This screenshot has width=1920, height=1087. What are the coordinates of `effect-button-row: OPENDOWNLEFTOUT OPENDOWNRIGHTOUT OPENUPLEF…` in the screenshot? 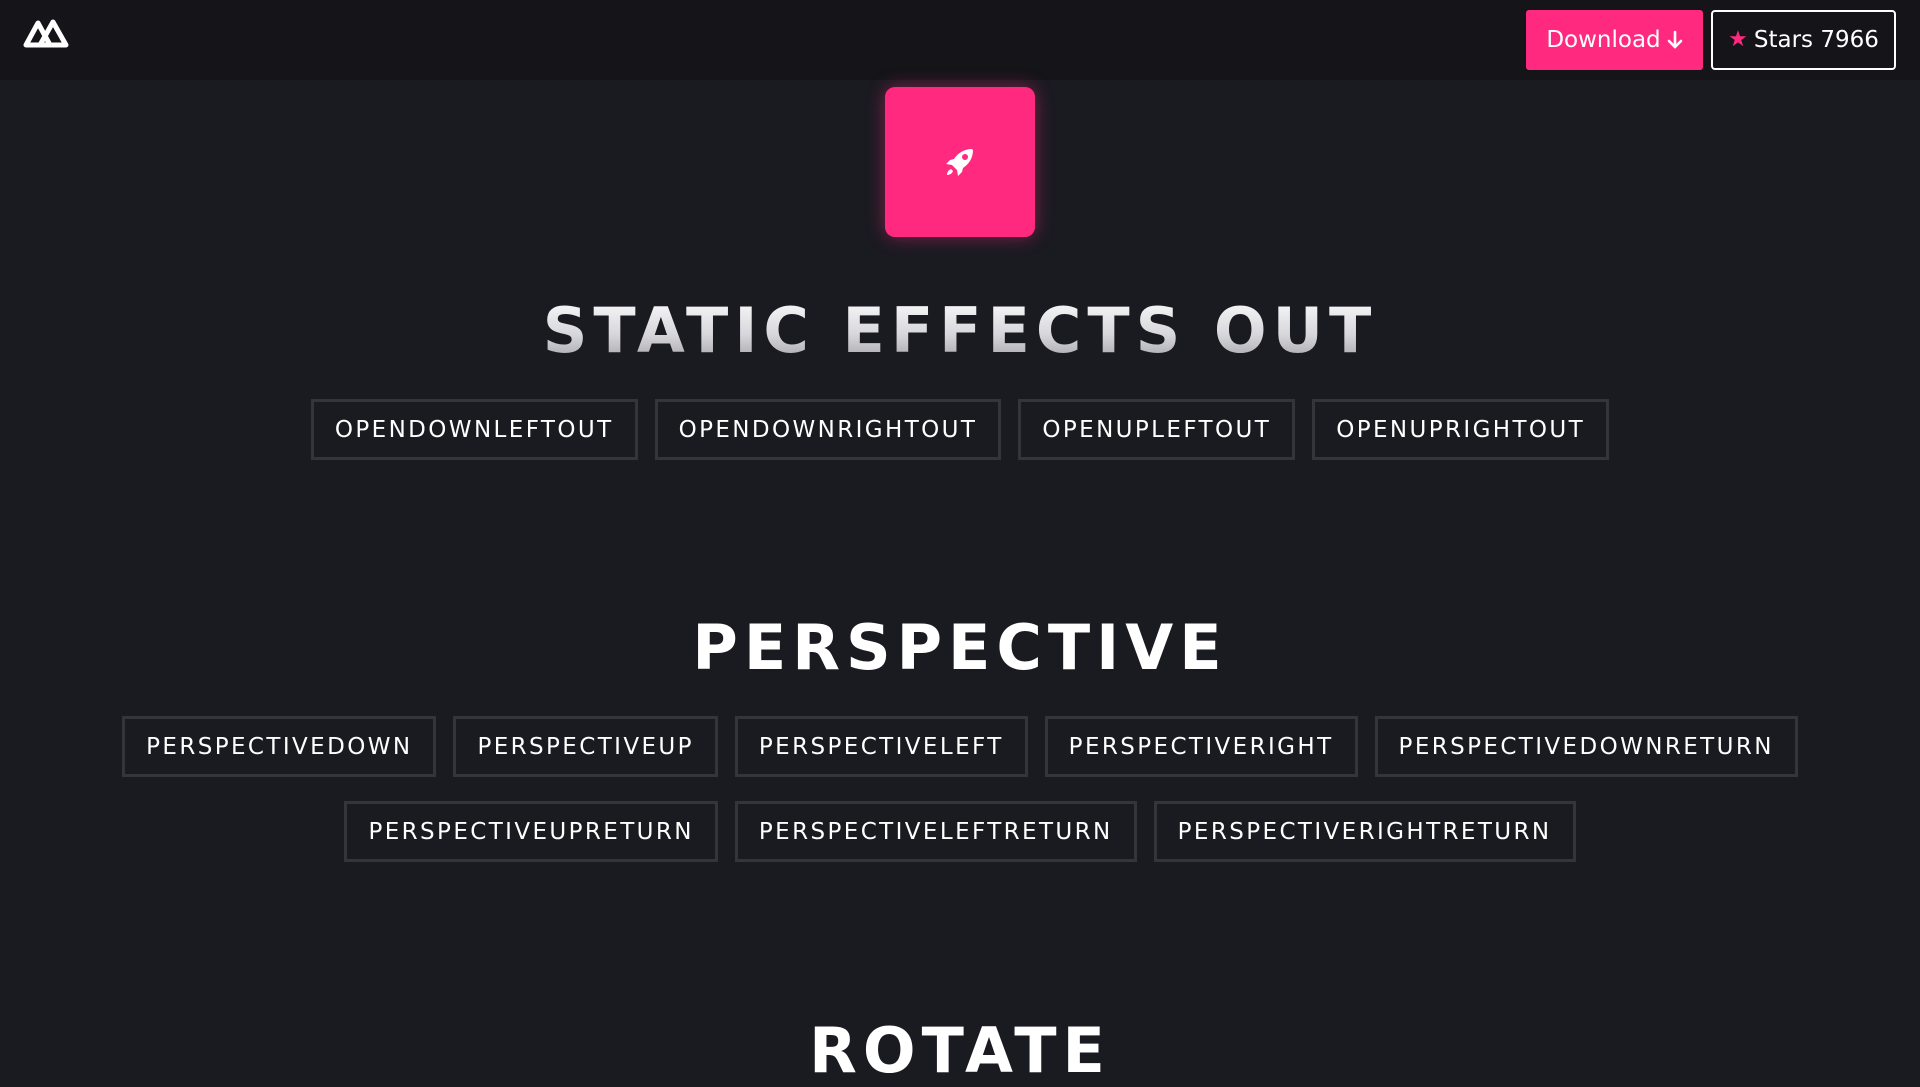 It's located at (960, 429).